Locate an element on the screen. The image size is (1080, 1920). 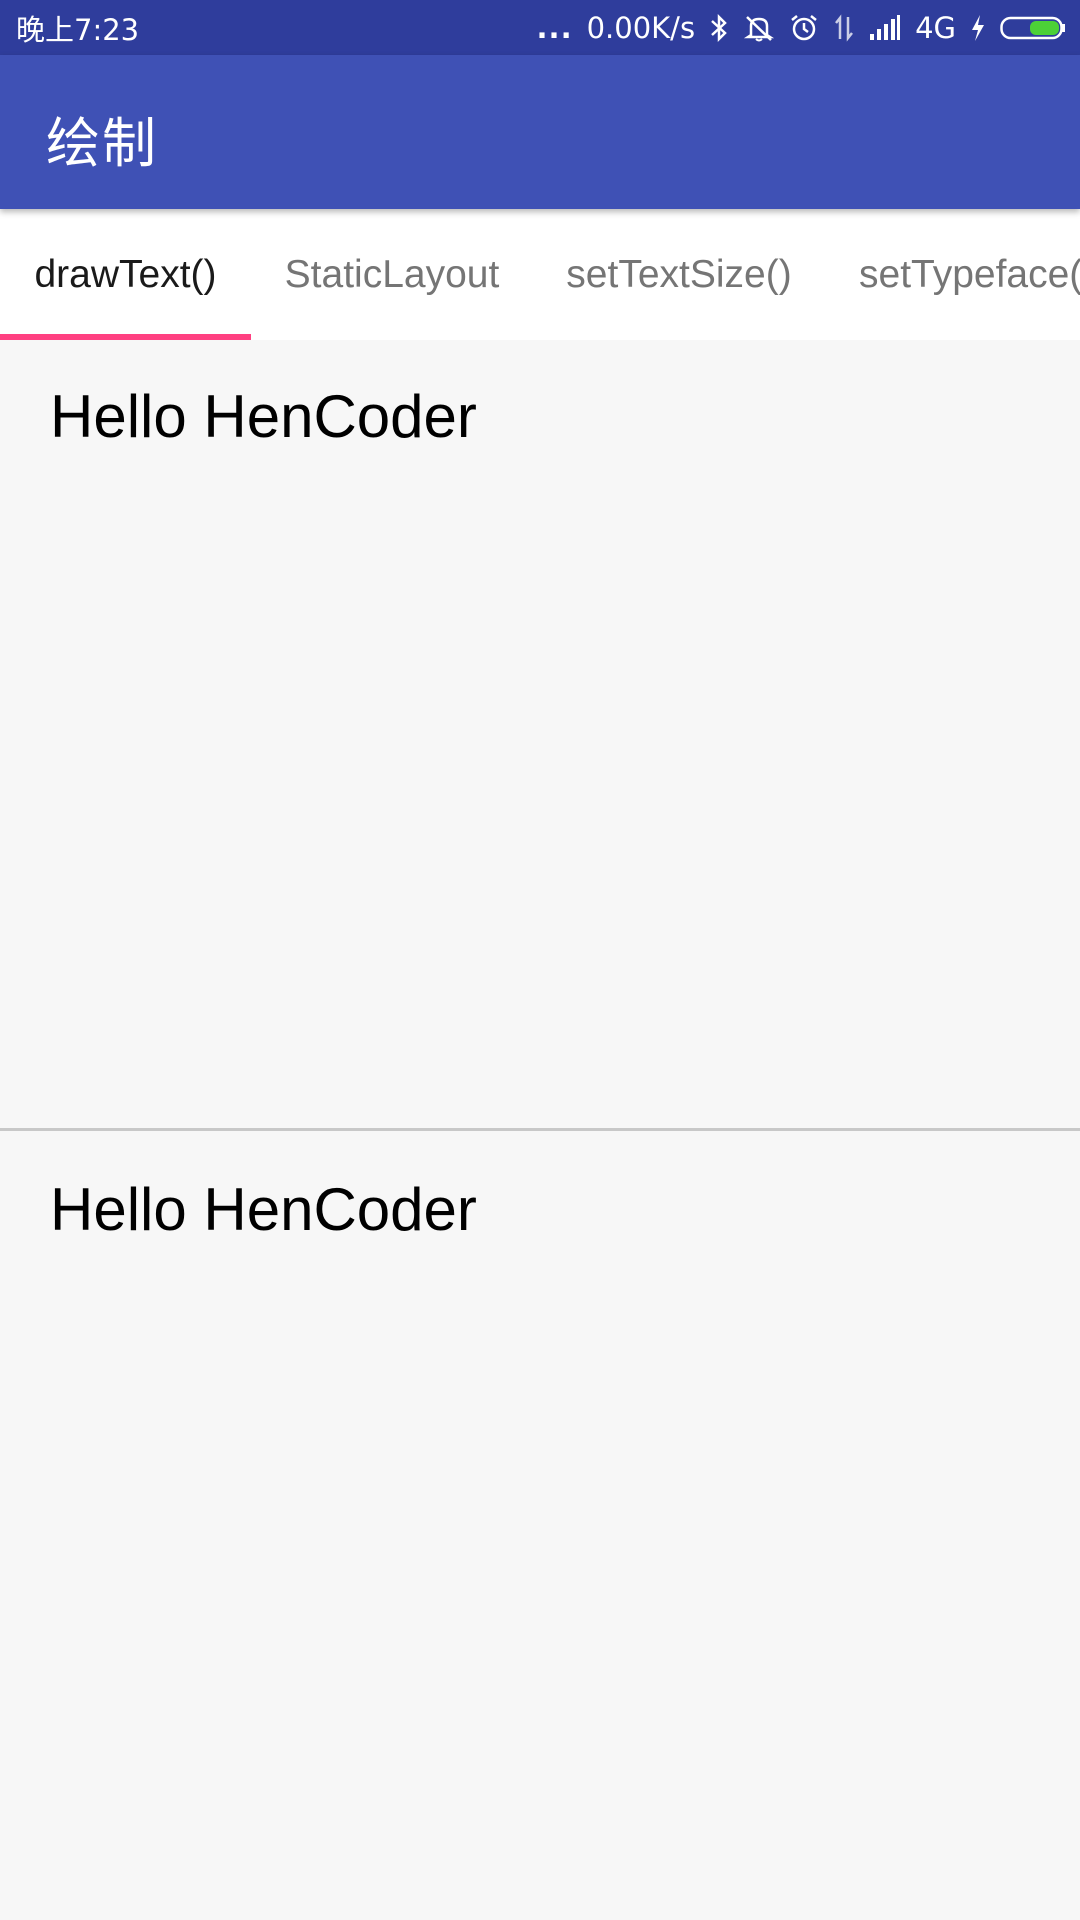
alarm-icon is located at coordinates (804, 28).